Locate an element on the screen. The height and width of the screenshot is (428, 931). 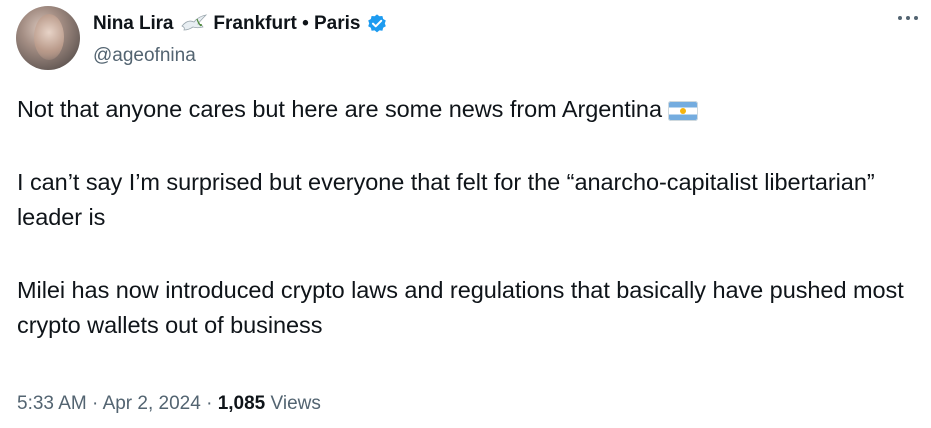
more-options-icon is located at coordinates (908, 18).